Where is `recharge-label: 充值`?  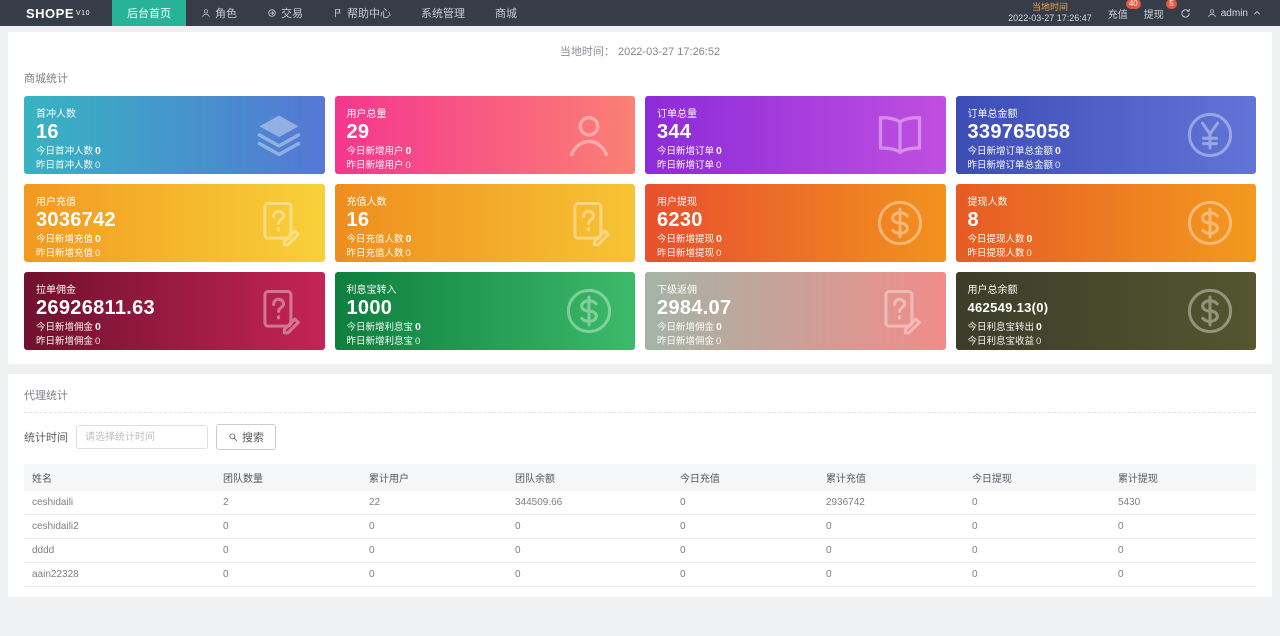 recharge-label: 充值 is located at coordinates (1117, 15).